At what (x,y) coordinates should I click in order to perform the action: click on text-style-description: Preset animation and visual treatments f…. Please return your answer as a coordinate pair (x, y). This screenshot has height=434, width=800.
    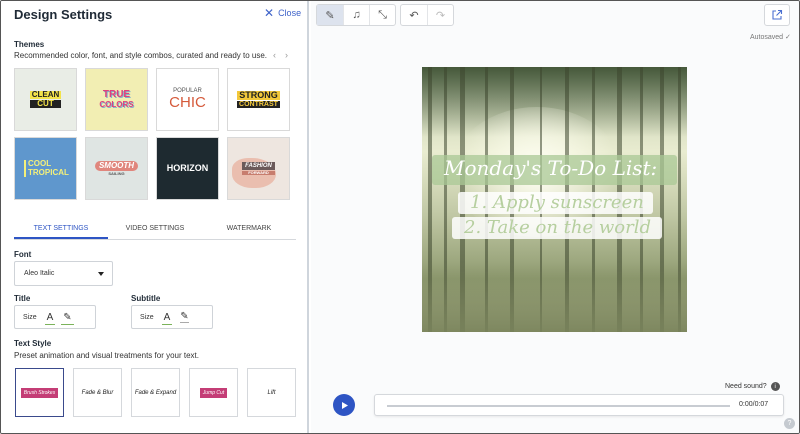
    Looking at the image, I should click on (106, 355).